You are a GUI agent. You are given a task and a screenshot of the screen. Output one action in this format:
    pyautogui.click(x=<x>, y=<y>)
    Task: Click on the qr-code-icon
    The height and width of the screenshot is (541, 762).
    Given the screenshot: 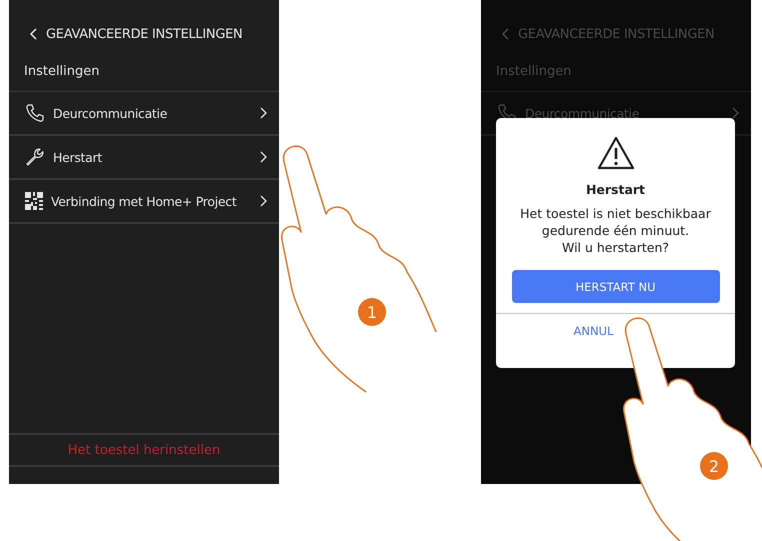 What is the action you would take?
    pyautogui.click(x=34, y=201)
    